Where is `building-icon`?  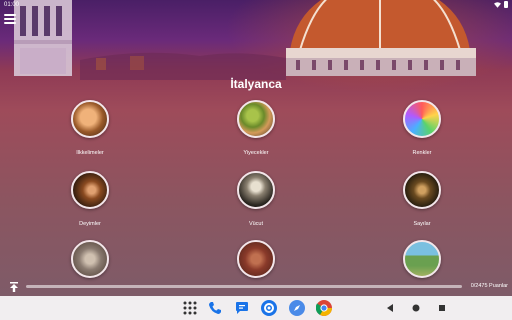 building-icon is located at coordinates (422, 259).